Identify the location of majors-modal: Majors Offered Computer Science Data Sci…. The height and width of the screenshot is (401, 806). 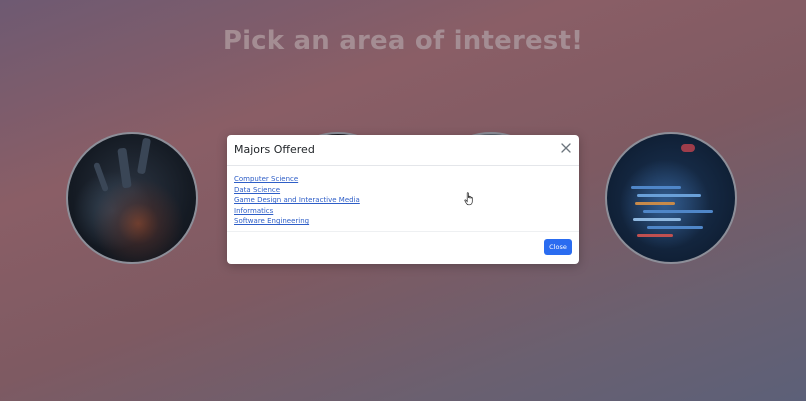
(403, 199).